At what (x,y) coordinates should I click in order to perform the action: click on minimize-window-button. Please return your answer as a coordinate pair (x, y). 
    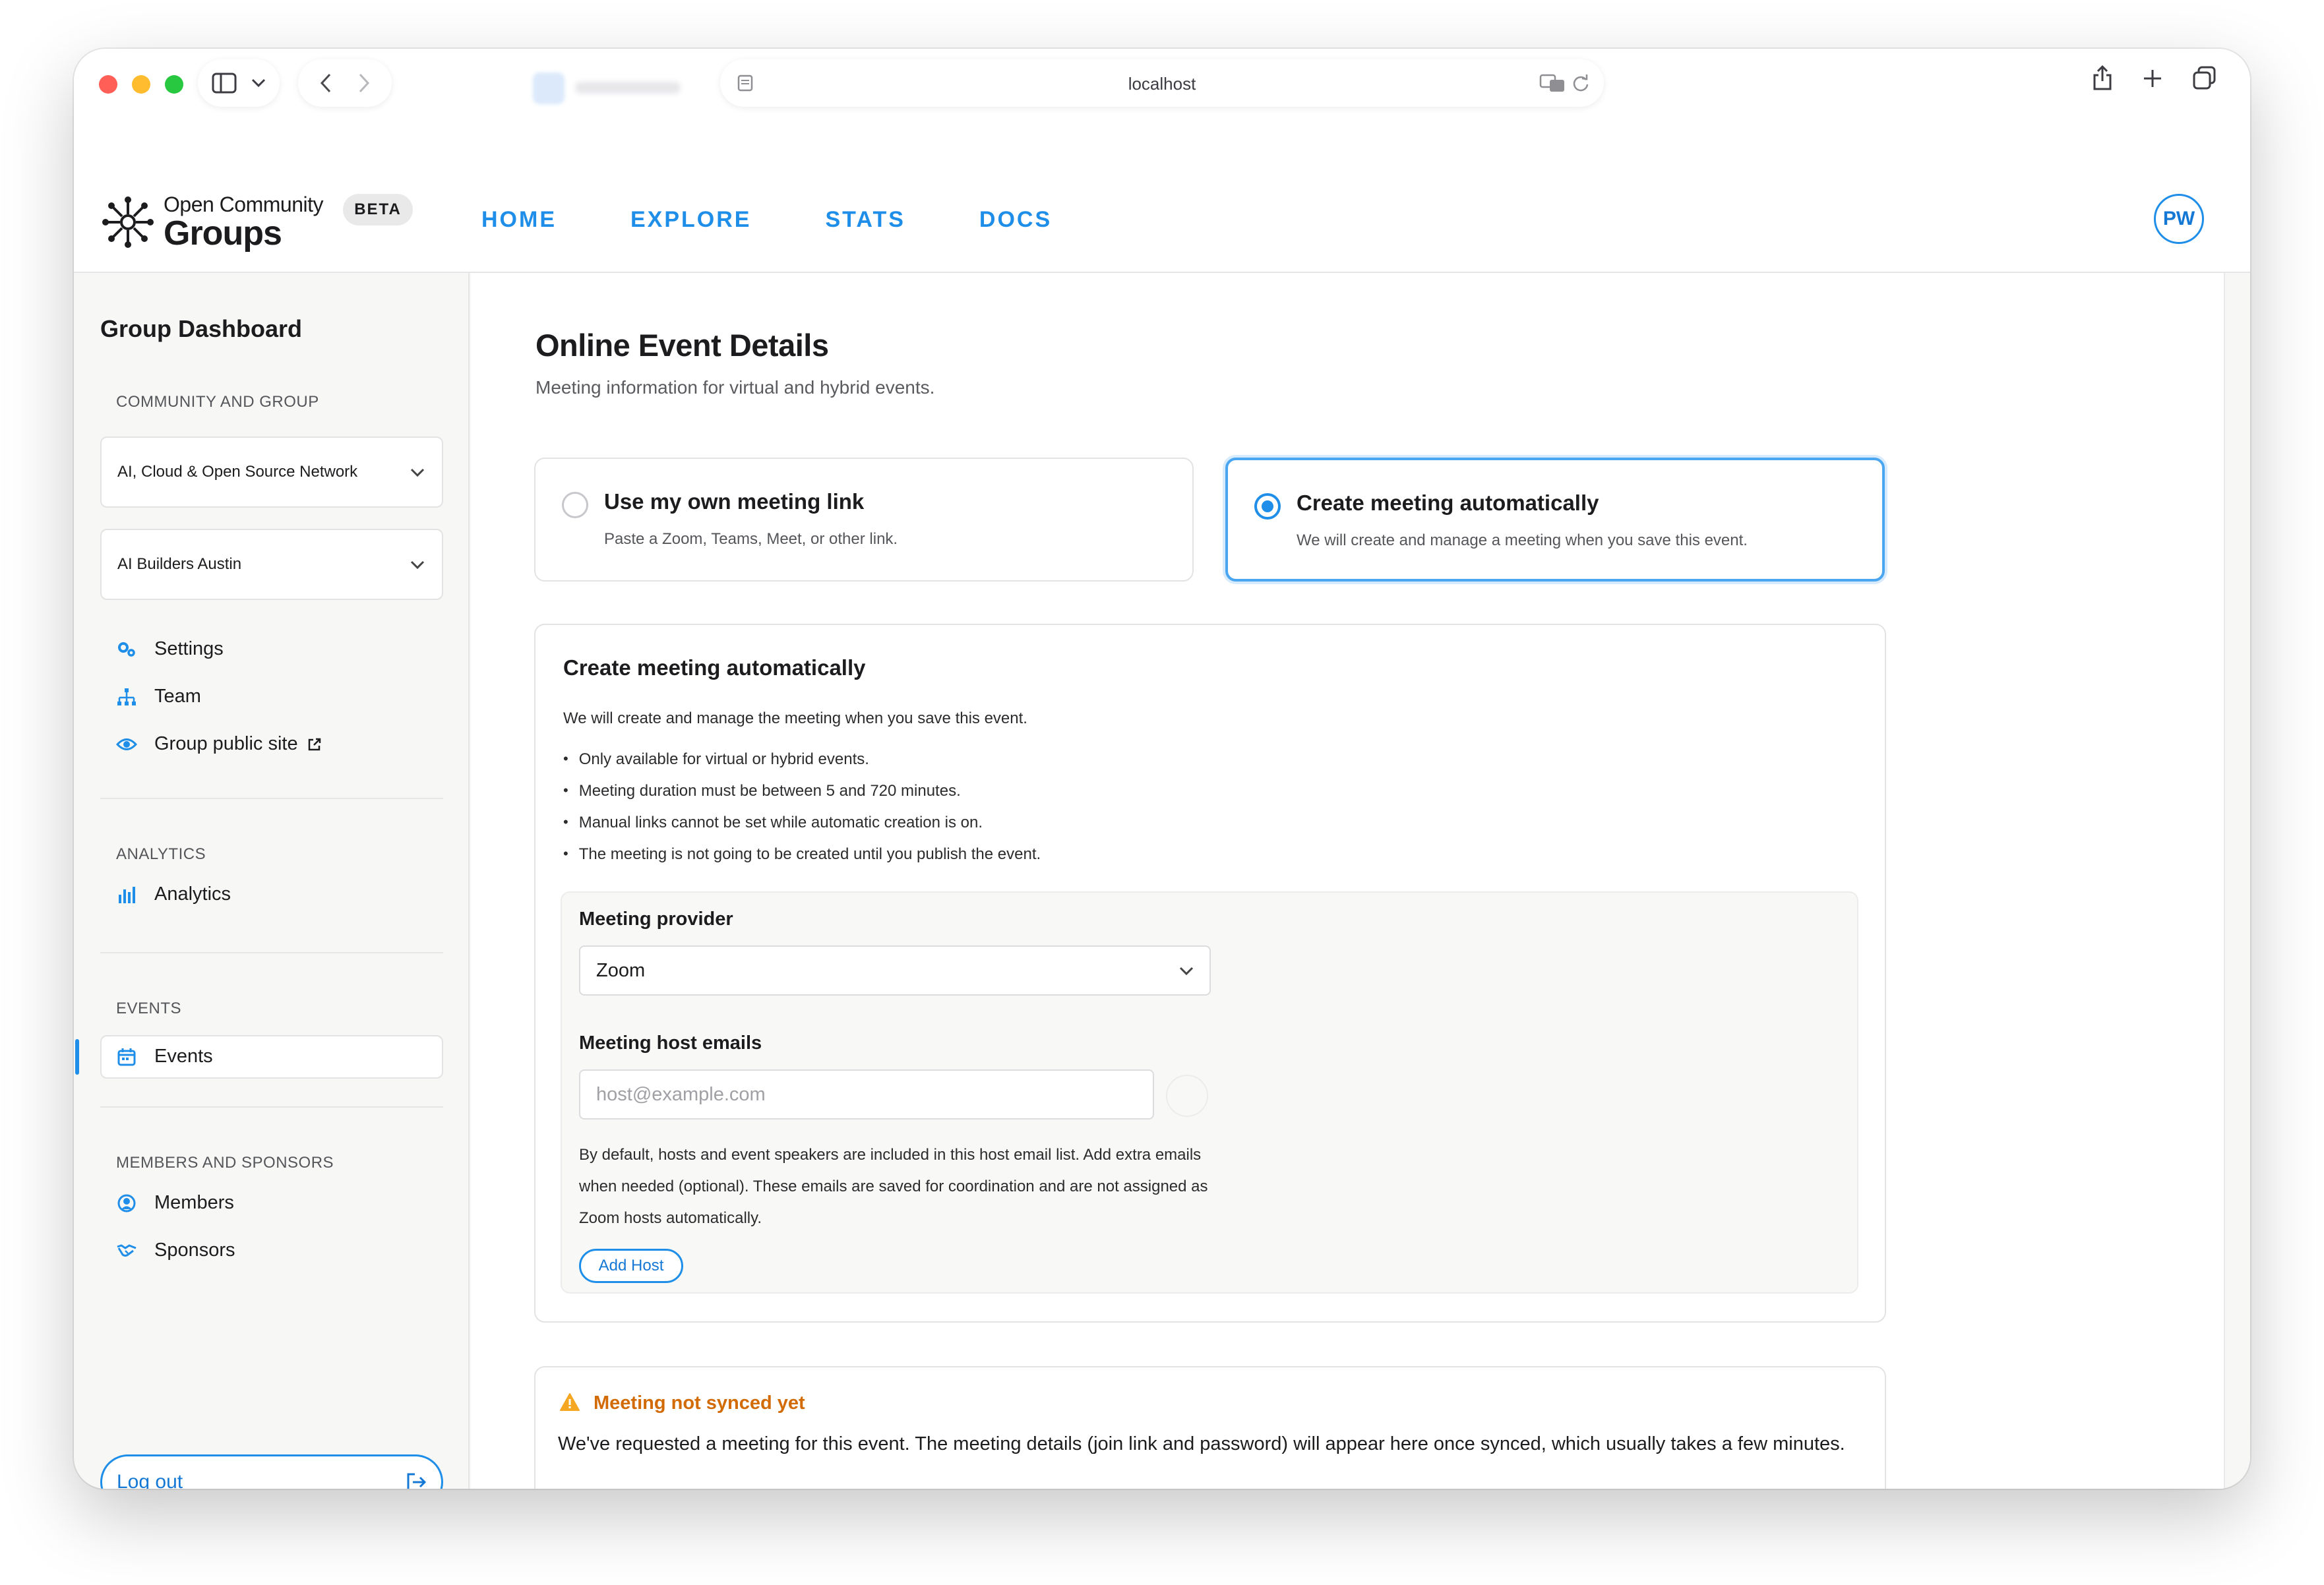
    Looking at the image, I should click on (141, 85).